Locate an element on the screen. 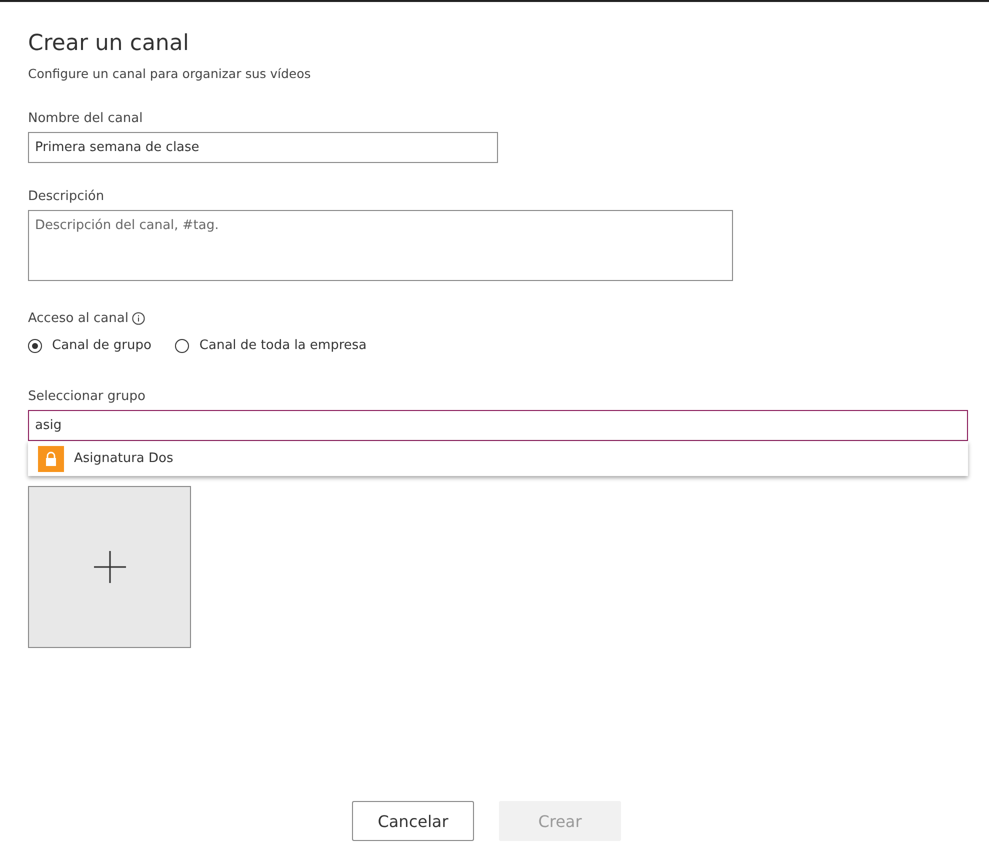 This screenshot has height=866, width=989. description-field: Descripción del canal, #tag. is located at coordinates (380, 245).